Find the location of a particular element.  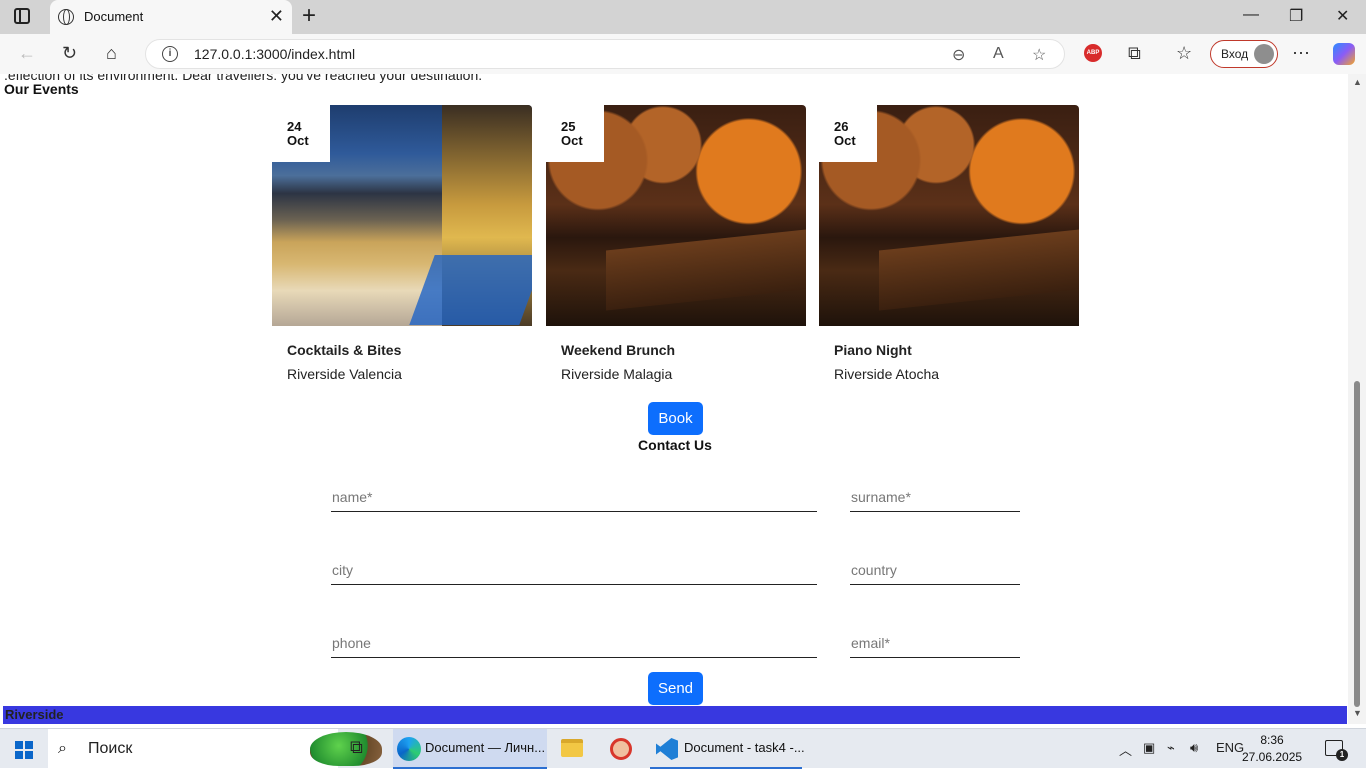

surname-input is located at coordinates (935, 492).